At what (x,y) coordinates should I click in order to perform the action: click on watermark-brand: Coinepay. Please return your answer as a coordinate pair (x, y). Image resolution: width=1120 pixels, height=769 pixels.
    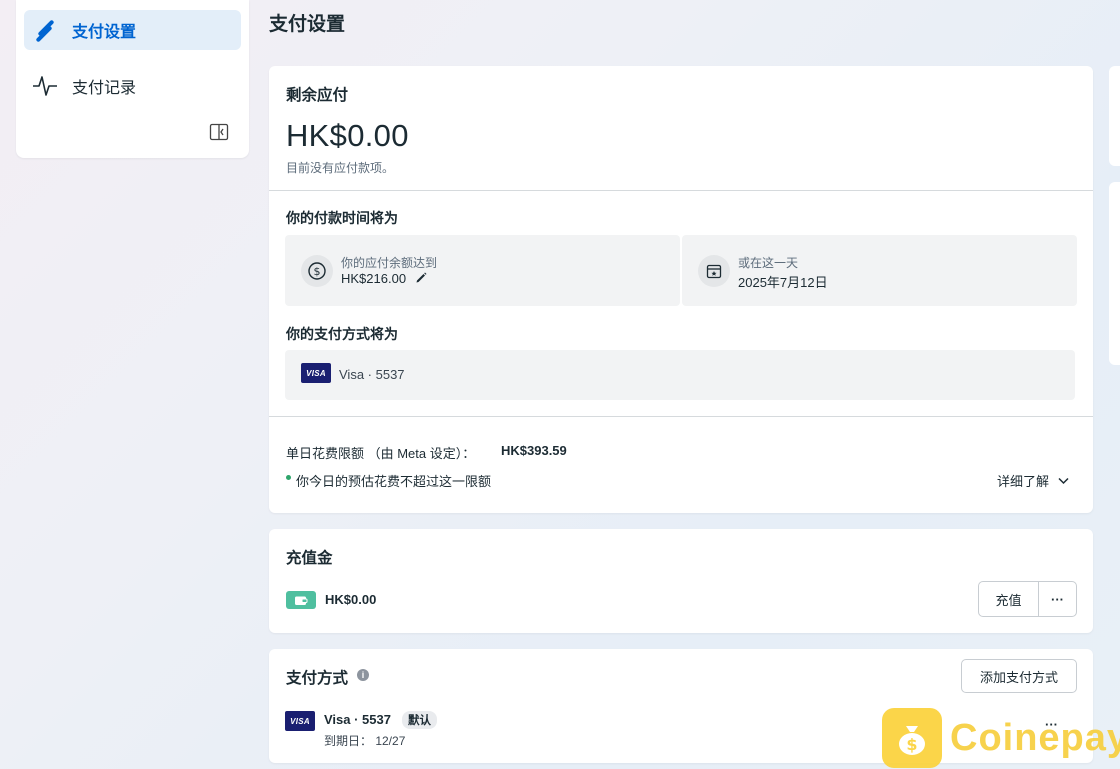
    Looking at the image, I should click on (1035, 737).